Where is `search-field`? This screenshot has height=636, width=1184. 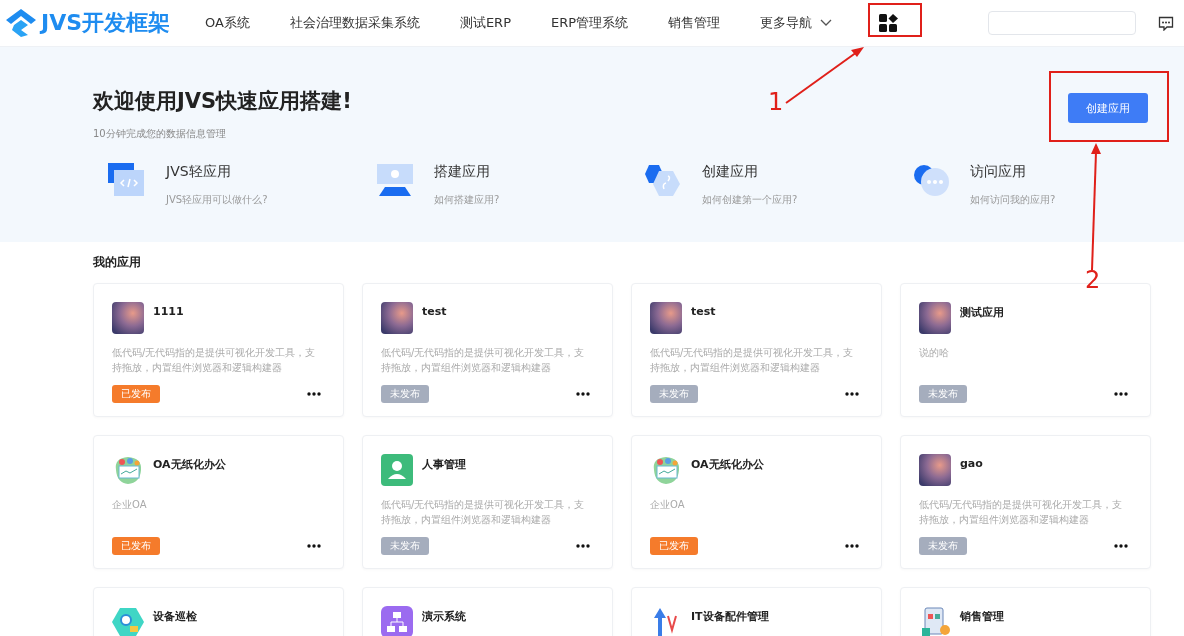 search-field is located at coordinates (1062, 23).